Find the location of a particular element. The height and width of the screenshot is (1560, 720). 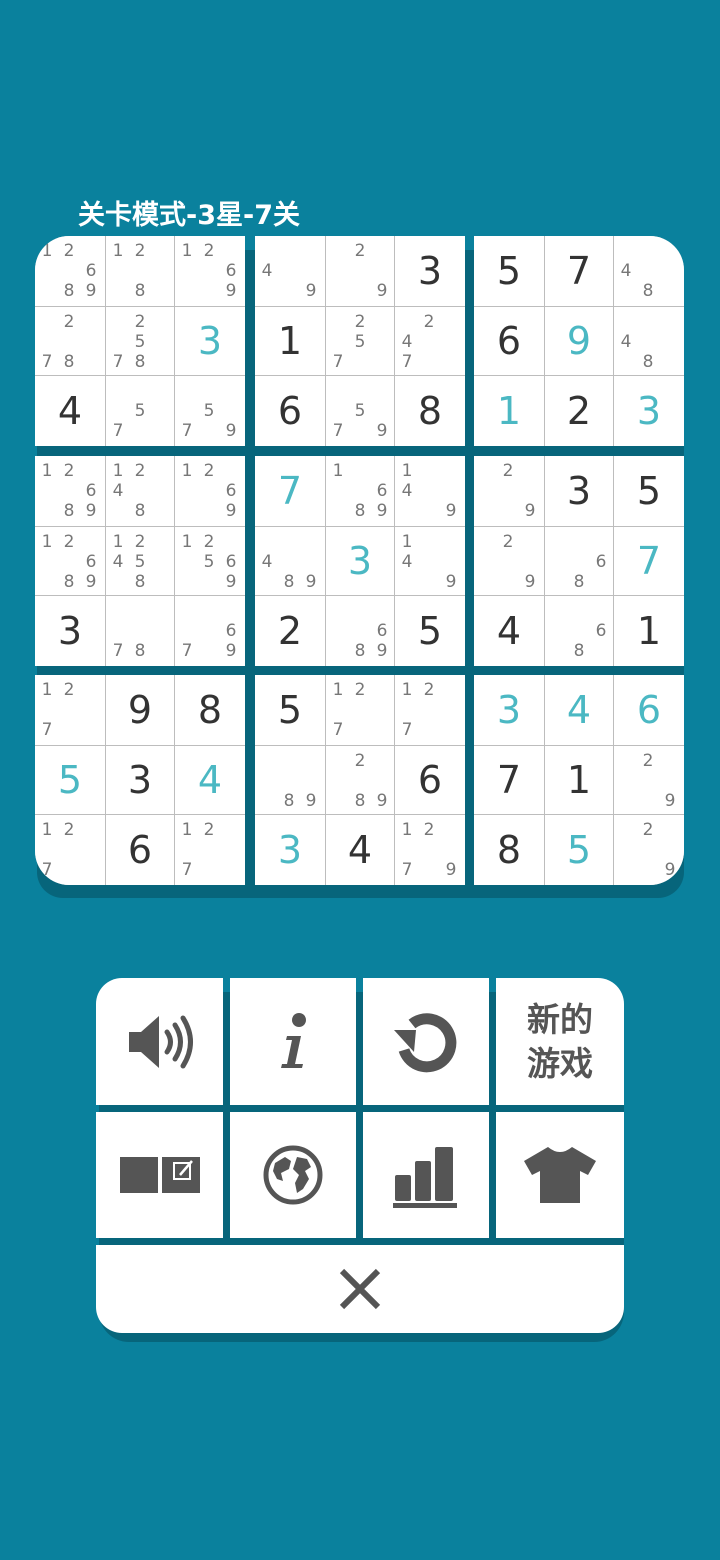

cell-note-digit: 8 is located at coordinates (140, 511).